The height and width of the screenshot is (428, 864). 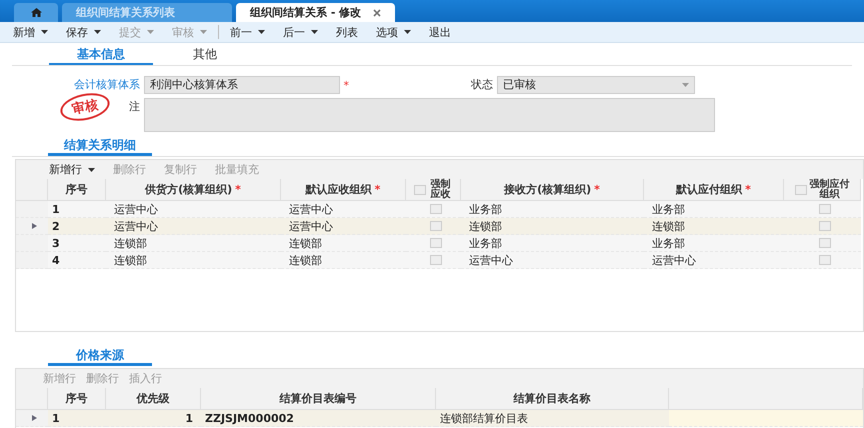 I want to click on status-dropdown: 已审核, so click(x=596, y=85).